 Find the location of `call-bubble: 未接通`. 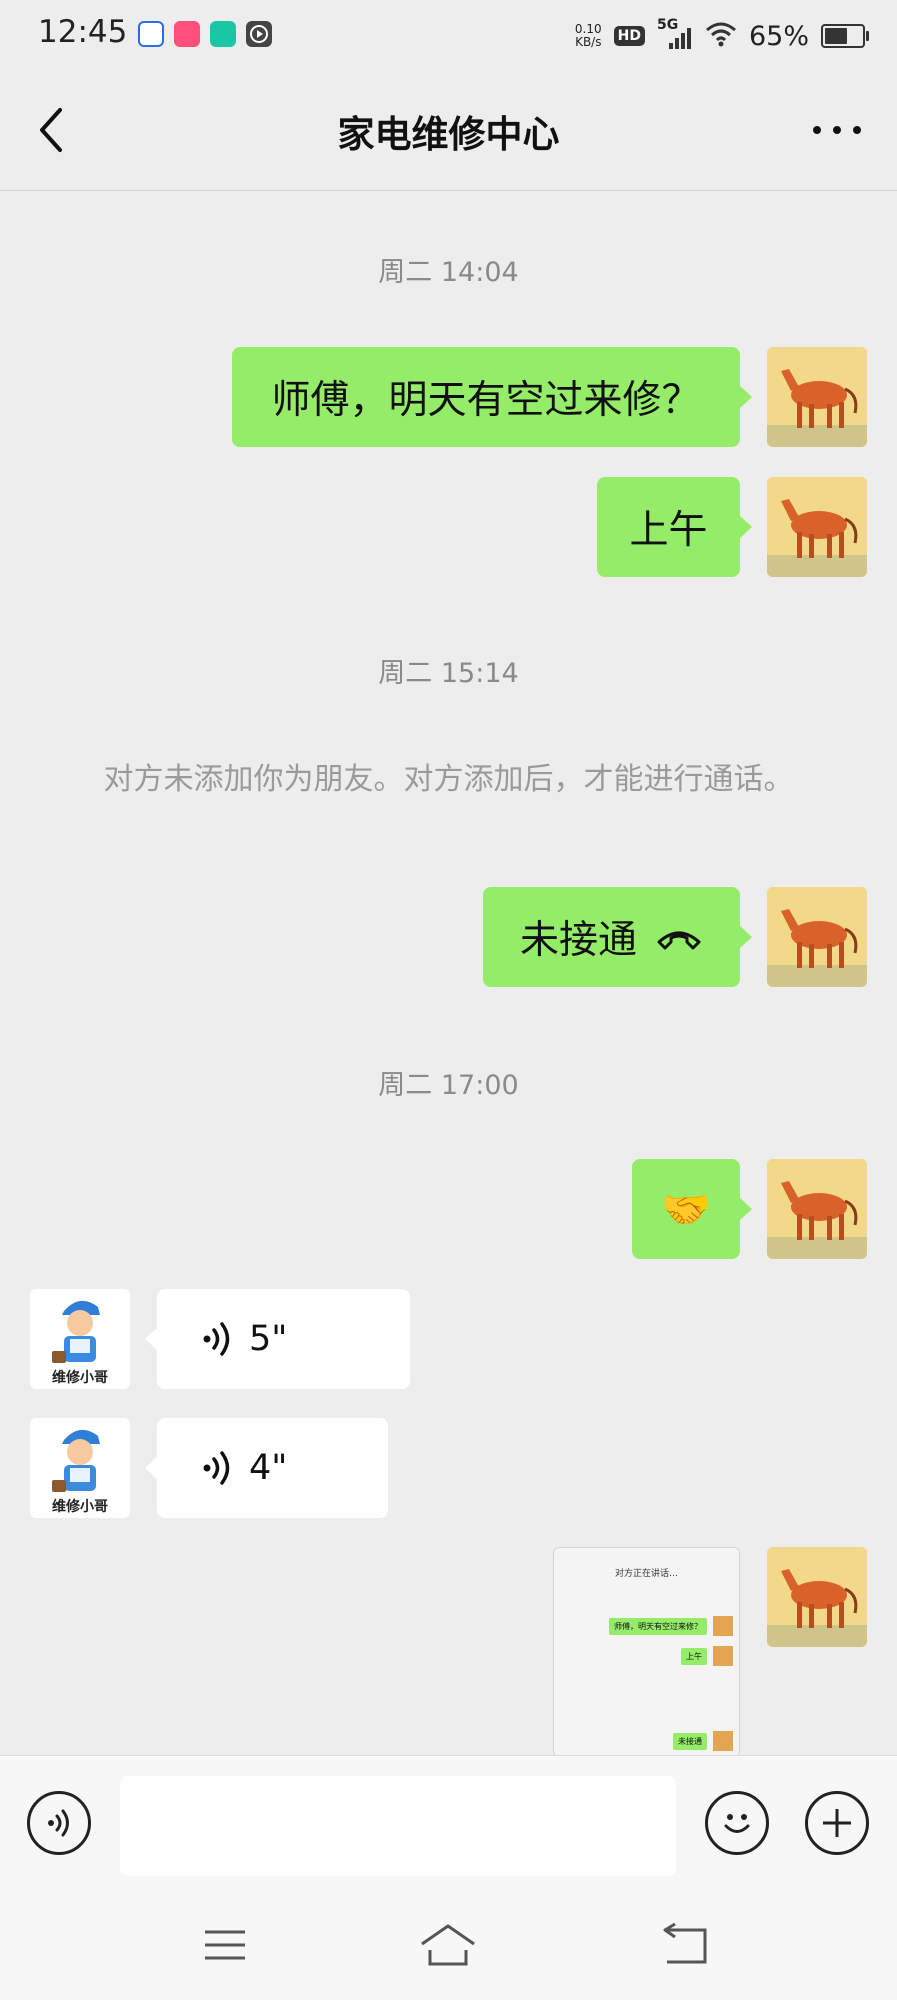

call-bubble: 未接通 is located at coordinates (617, 937).